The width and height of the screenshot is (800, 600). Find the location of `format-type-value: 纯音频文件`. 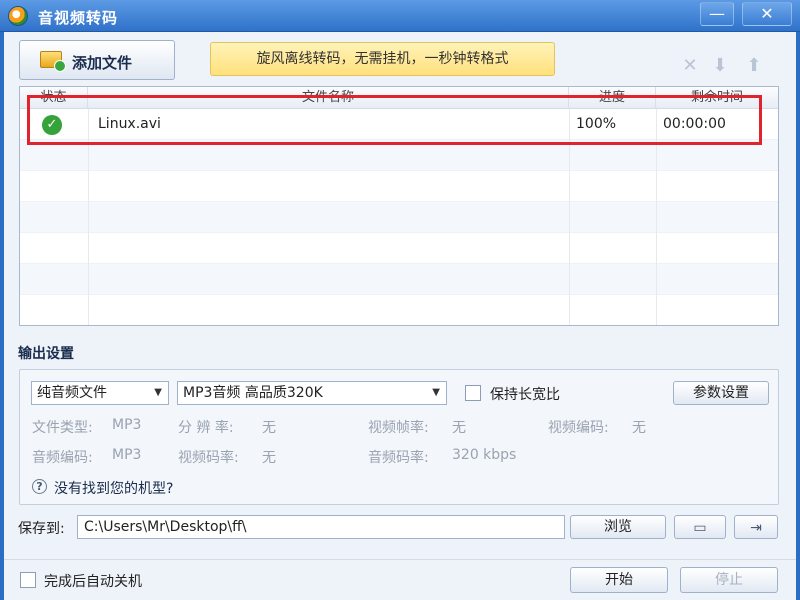

format-type-value: 纯音频文件 is located at coordinates (72, 393).